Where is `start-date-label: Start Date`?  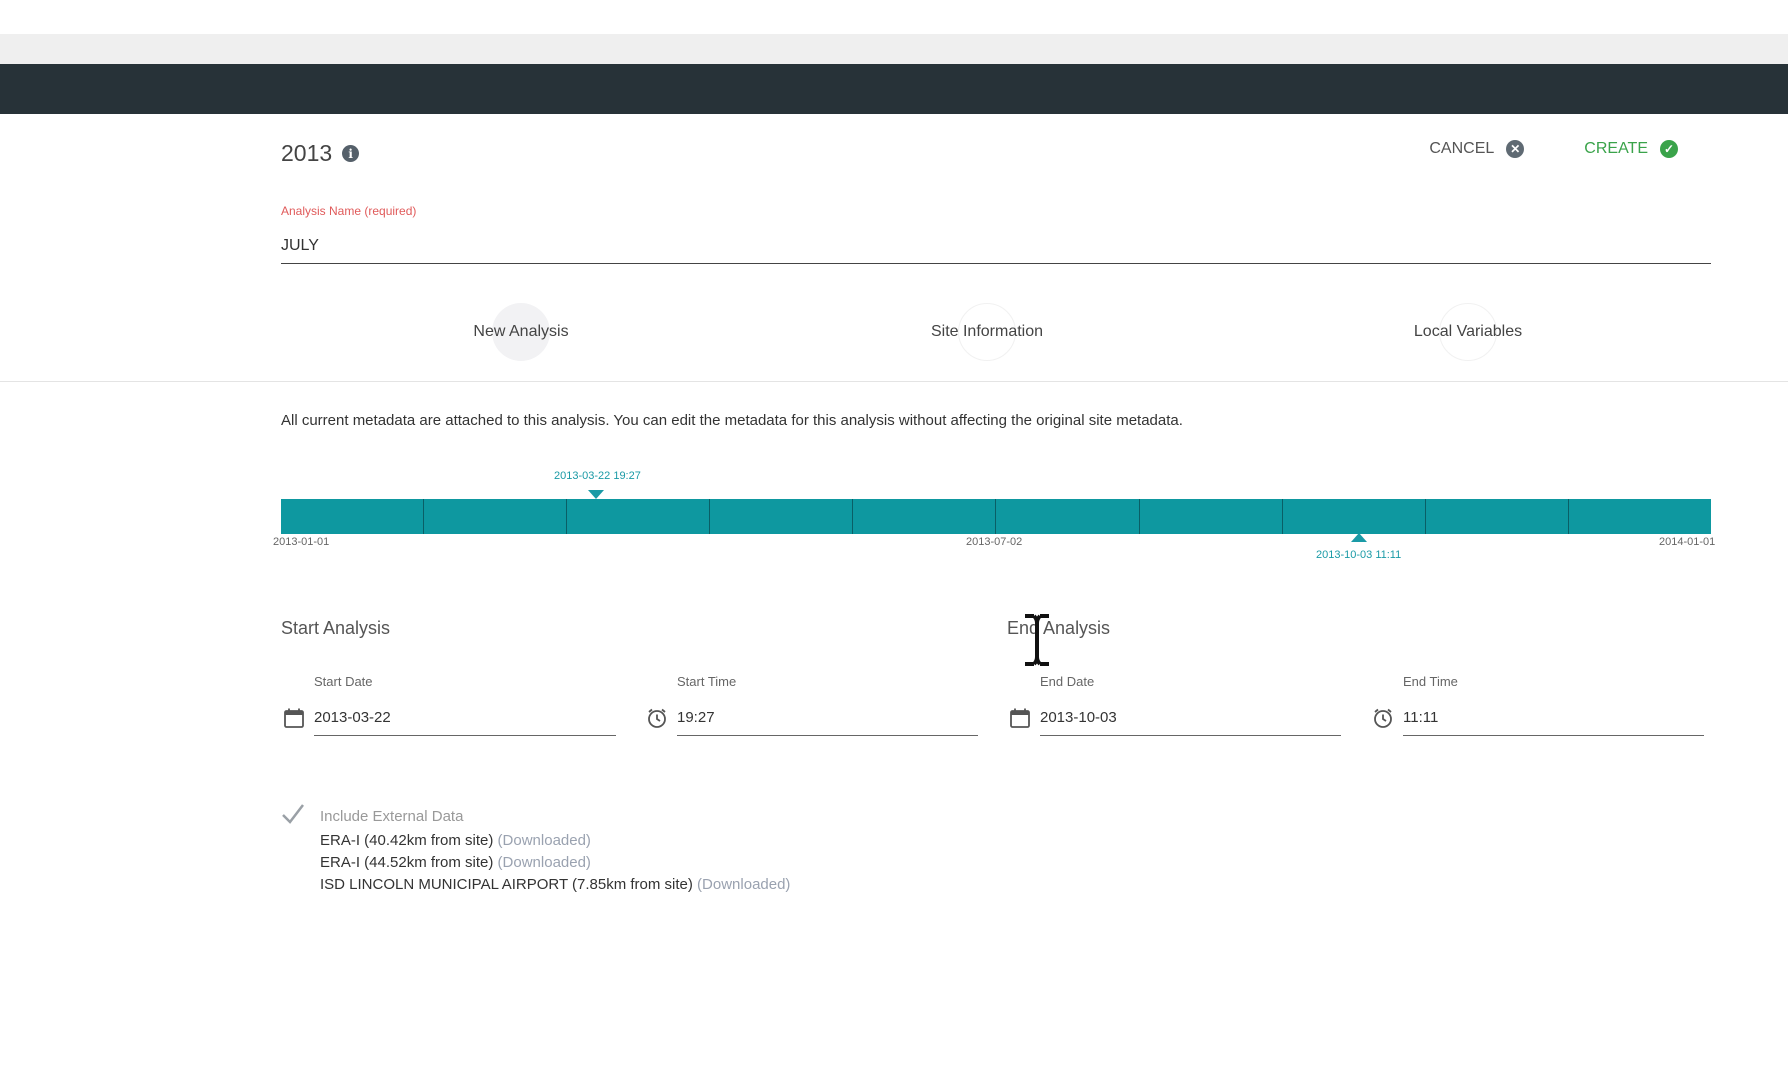
start-date-label: Start Date is located at coordinates (343, 681).